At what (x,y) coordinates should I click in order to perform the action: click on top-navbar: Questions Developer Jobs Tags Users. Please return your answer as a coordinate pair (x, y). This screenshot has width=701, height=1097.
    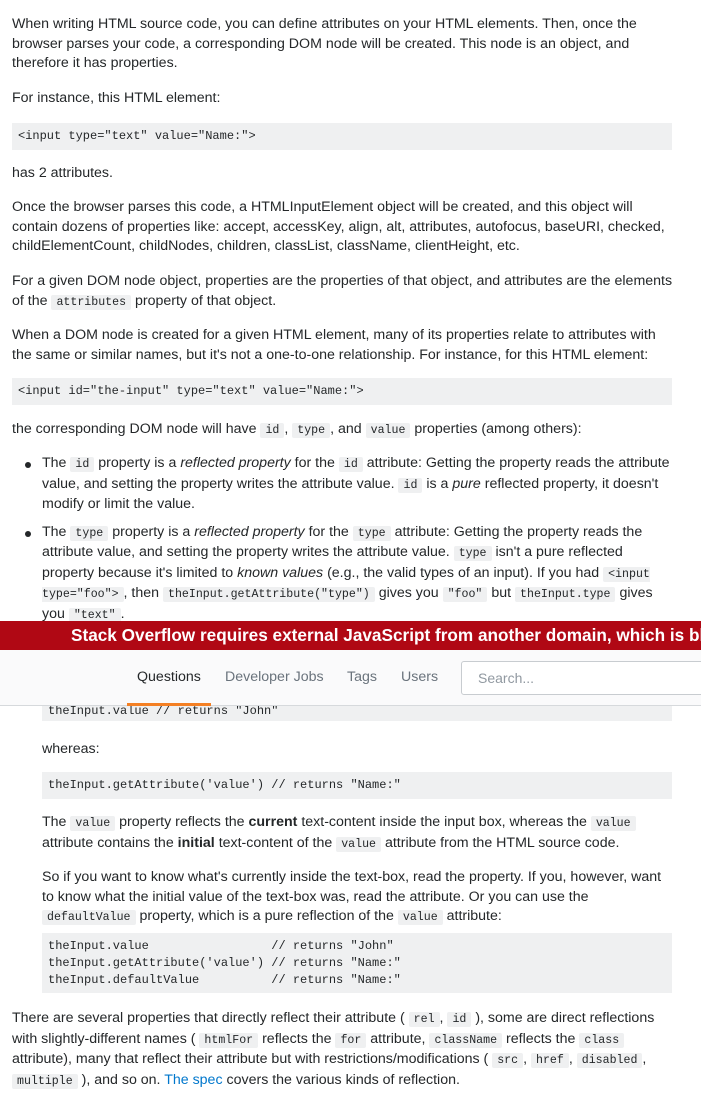
    Looking at the image, I should click on (350, 678).